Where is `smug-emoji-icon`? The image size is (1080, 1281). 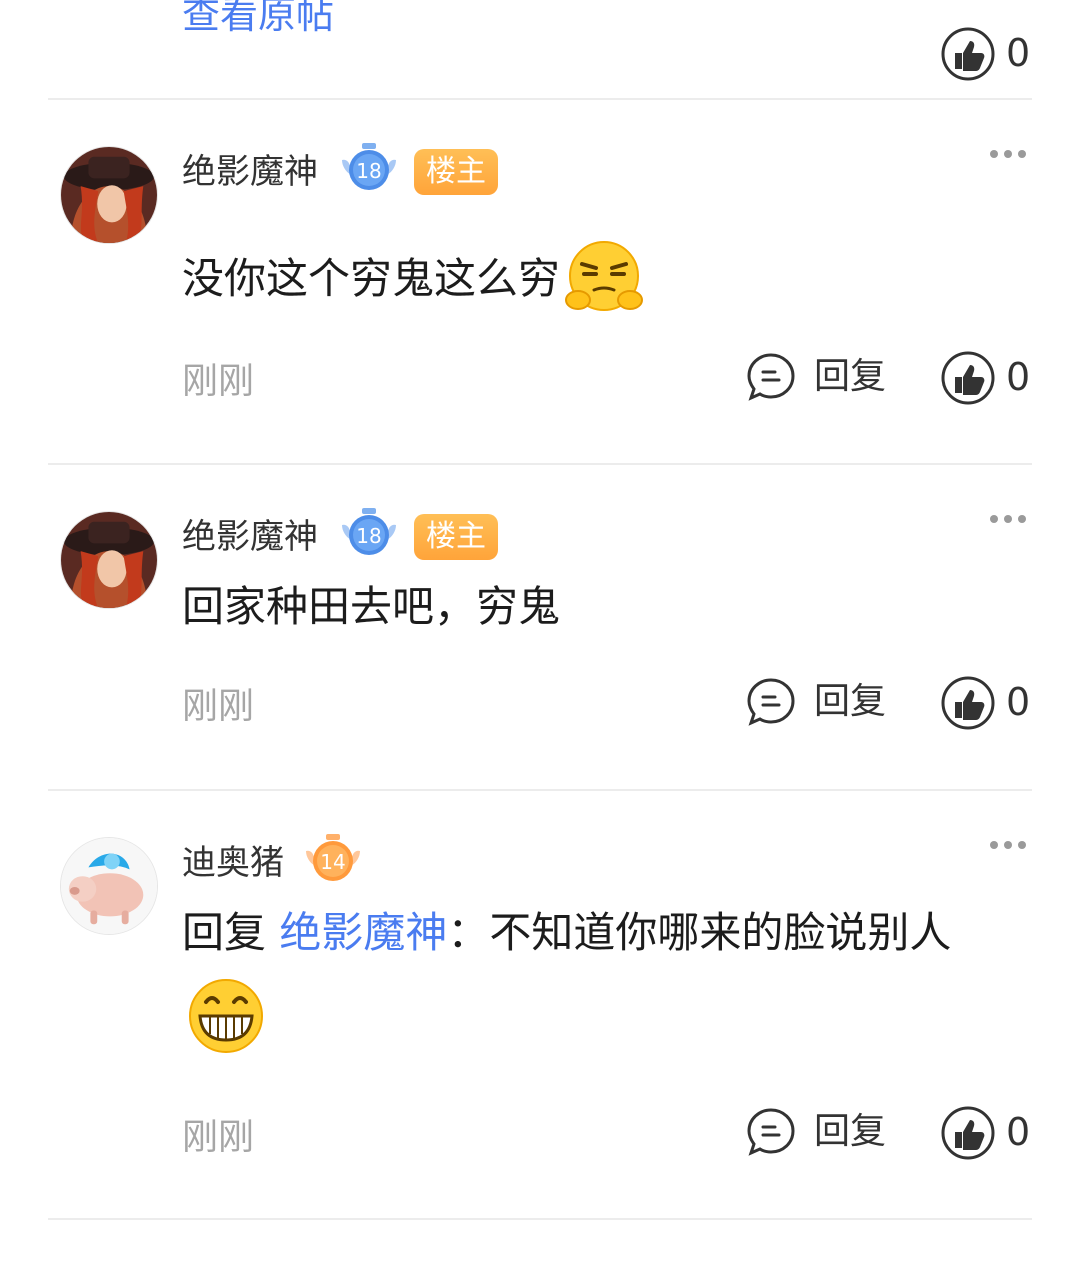
smug-emoji-icon is located at coordinates (604, 278).